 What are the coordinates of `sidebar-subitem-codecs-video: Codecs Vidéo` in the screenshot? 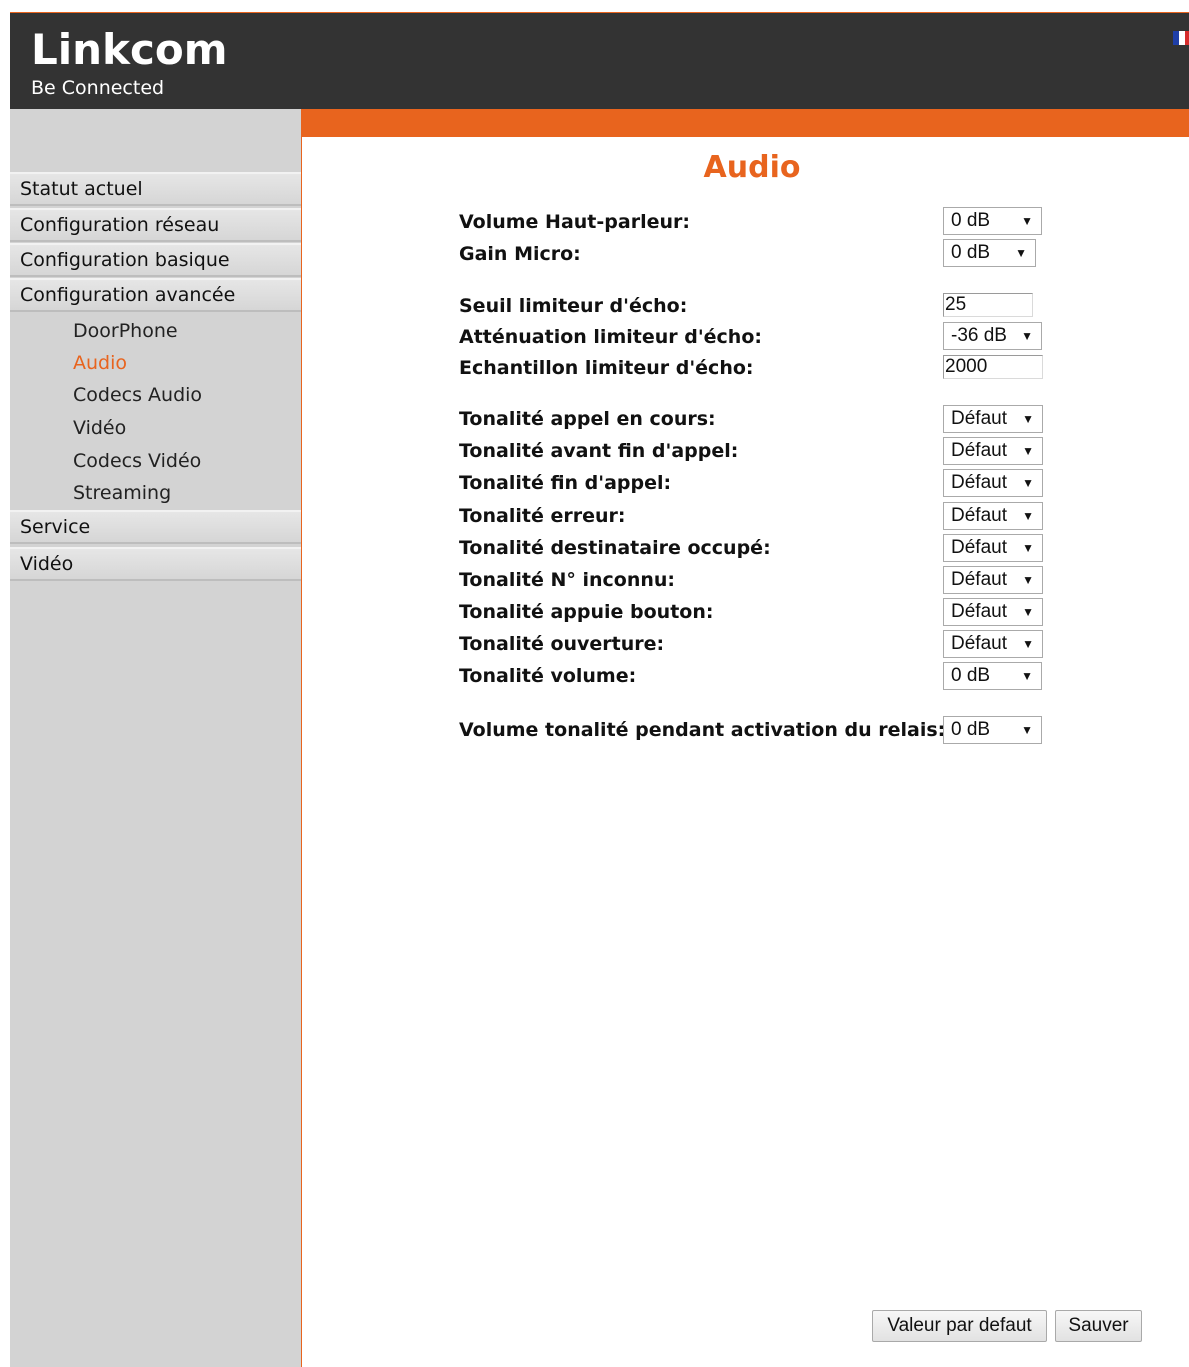 It's located at (155, 462).